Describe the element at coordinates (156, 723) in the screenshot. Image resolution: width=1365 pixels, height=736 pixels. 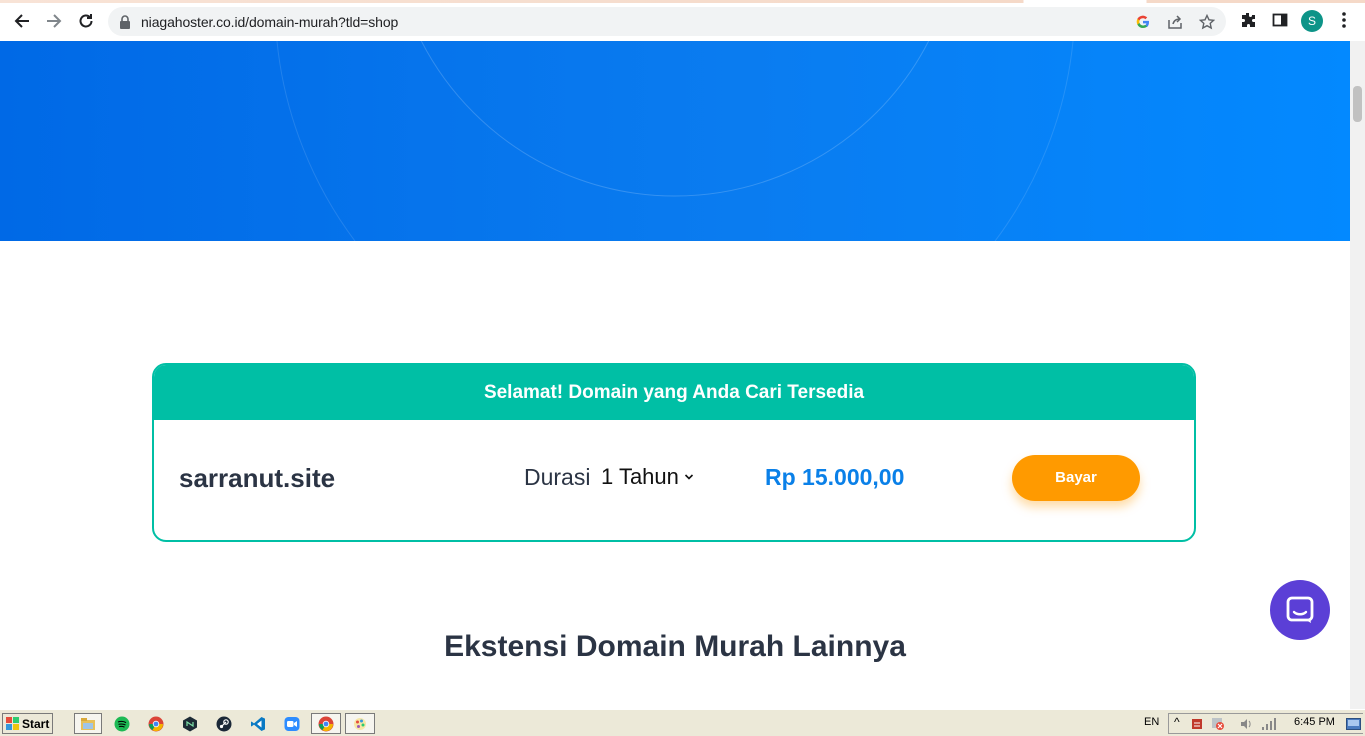
I see `chrome-taskbar-icon` at that location.